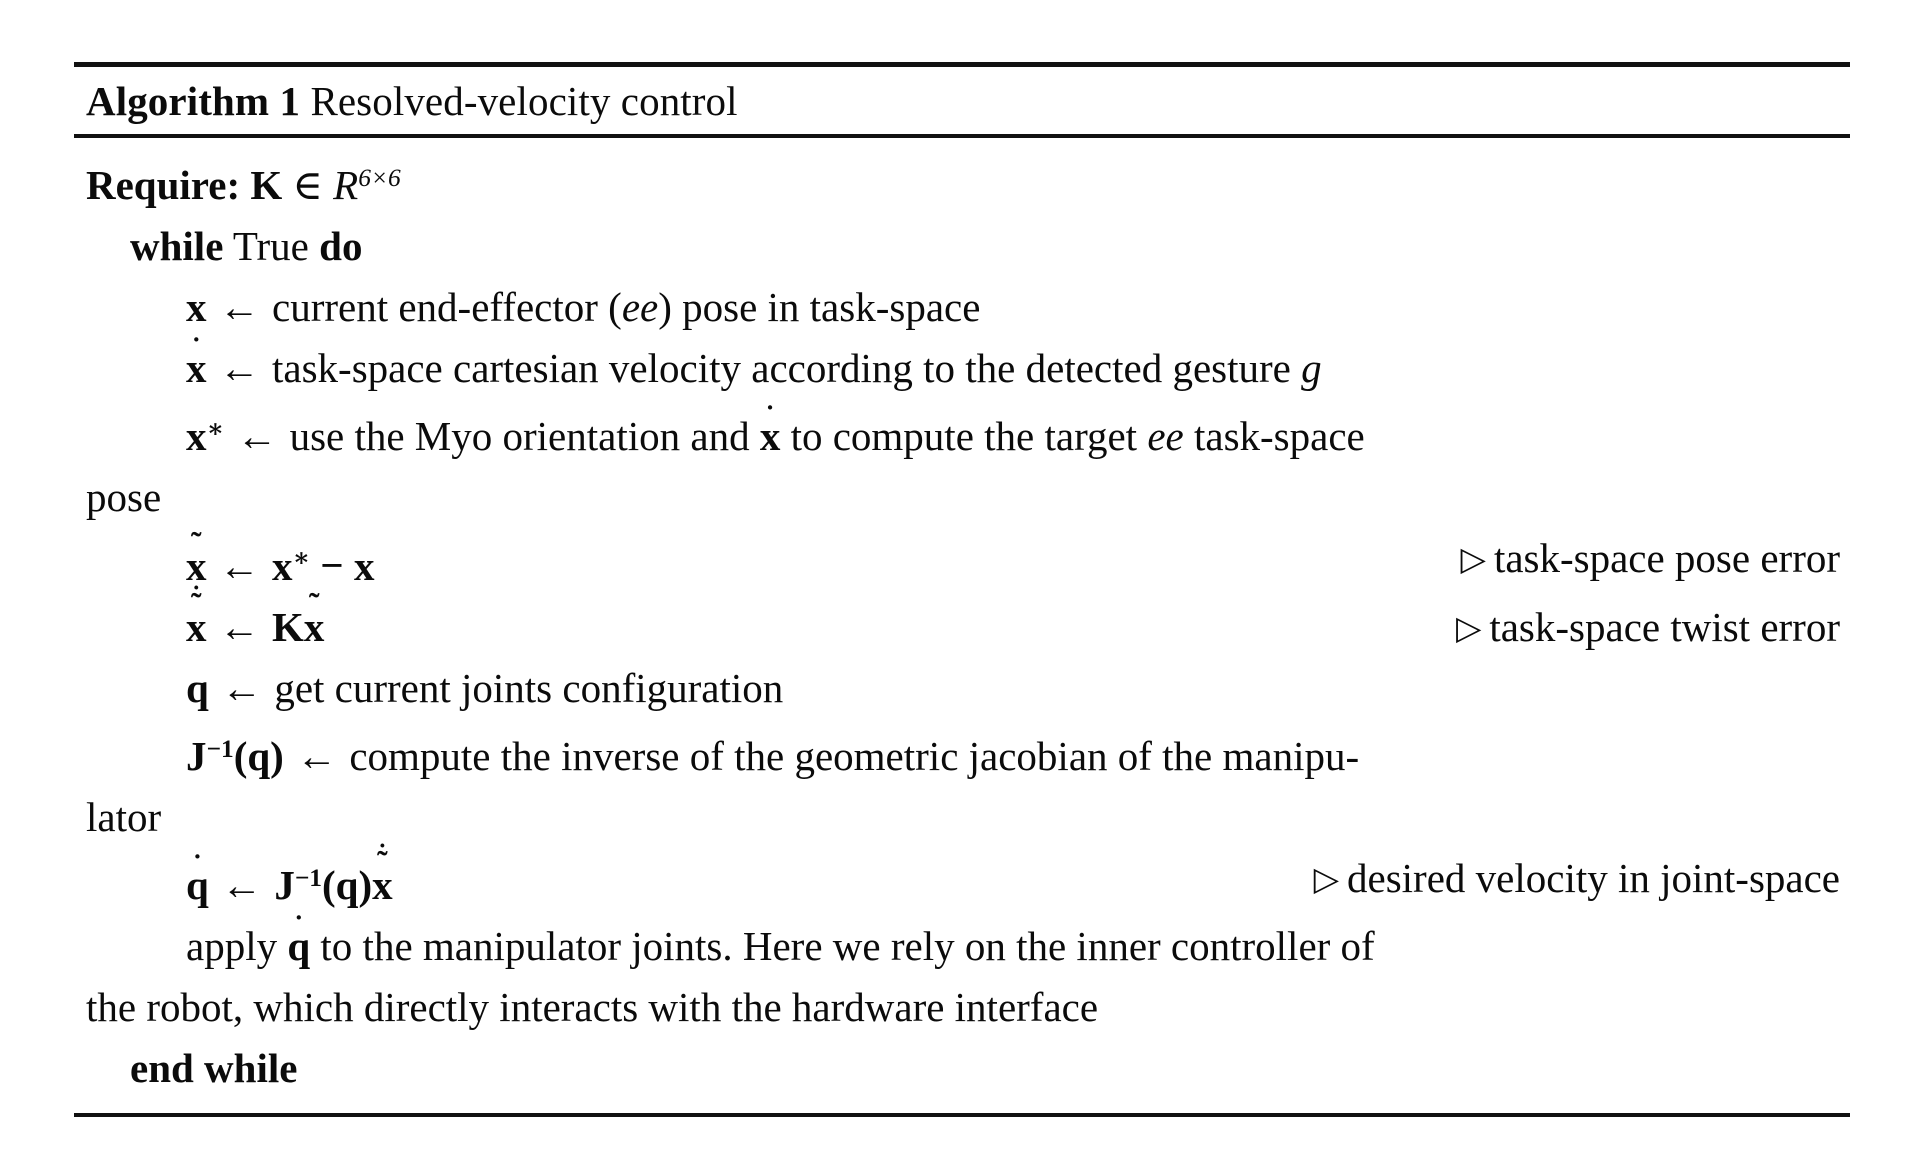 The height and width of the screenshot is (1176, 1920). Describe the element at coordinates (966, 182) in the screenshot. I see `require-line: Require: K ∈ R6×6` at that location.